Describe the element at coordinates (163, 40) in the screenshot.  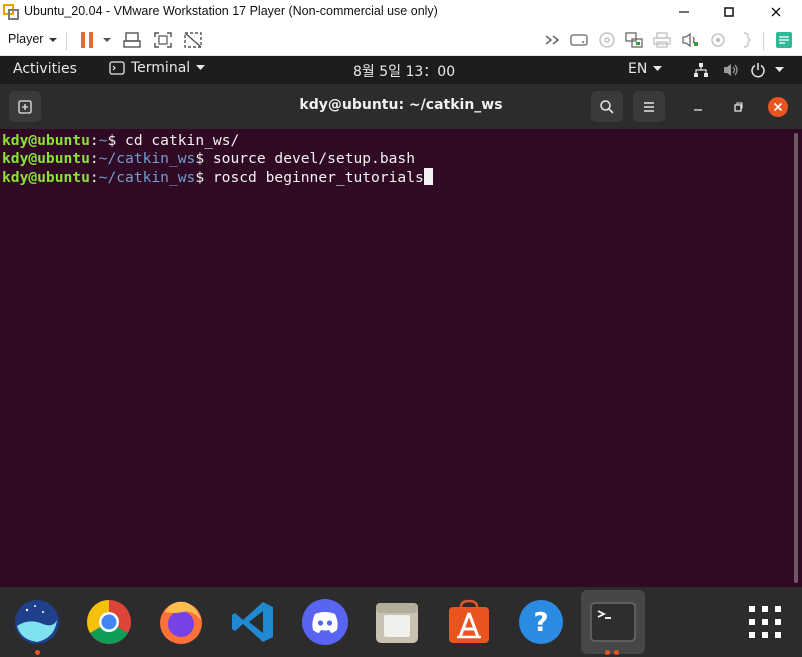
I see `fit-guest-icon` at that location.